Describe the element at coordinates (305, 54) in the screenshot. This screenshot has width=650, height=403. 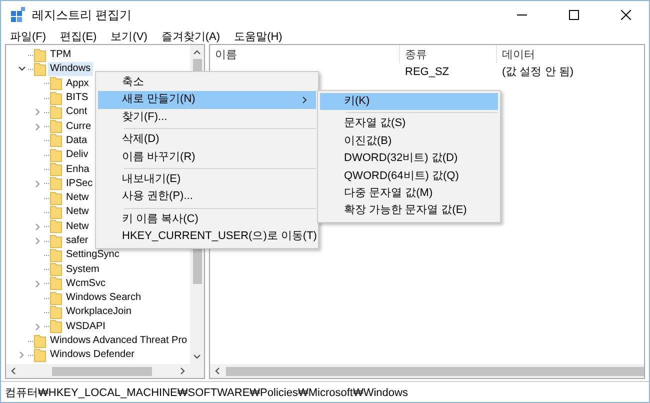
I see `column-header: 이름` at that location.